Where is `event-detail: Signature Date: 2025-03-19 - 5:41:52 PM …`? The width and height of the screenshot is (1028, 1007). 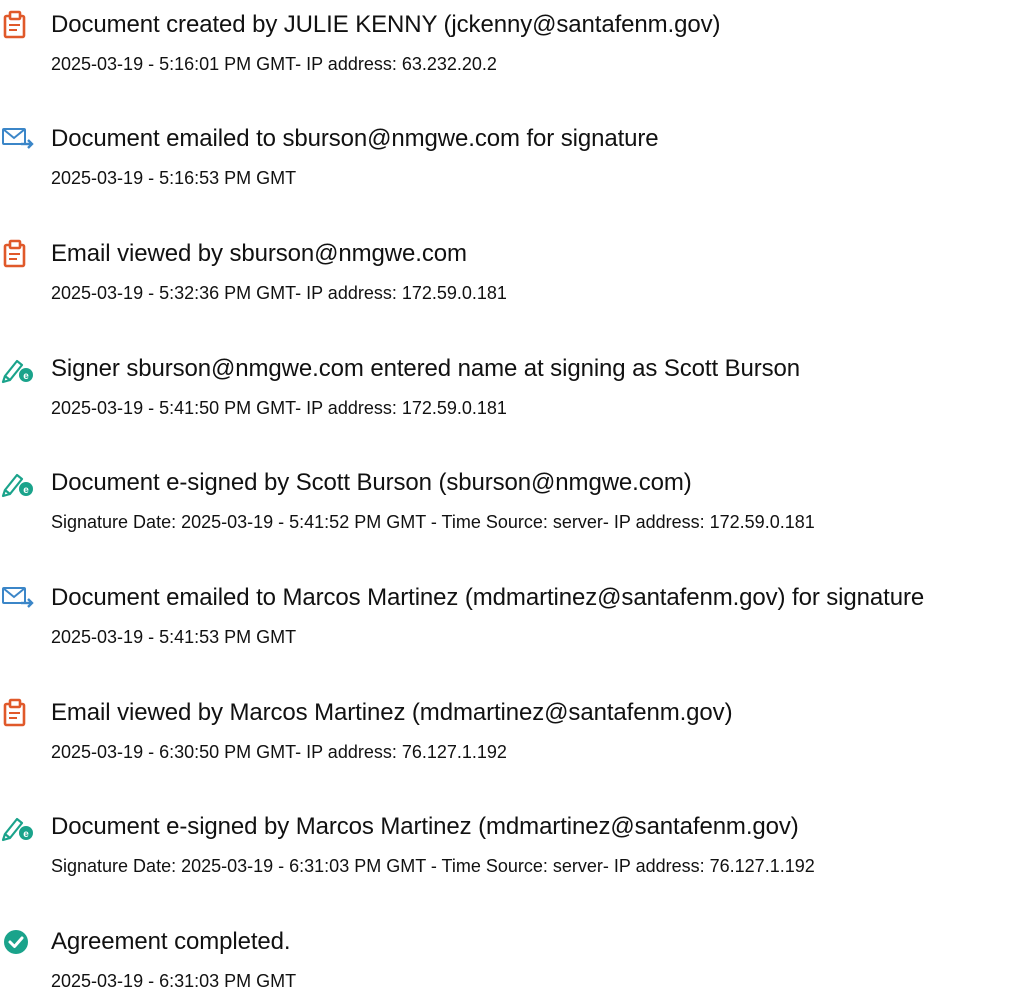
event-detail: Signature Date: 2025-03-19 - 5:41:52 PM … is located at coordinates (433, 522).